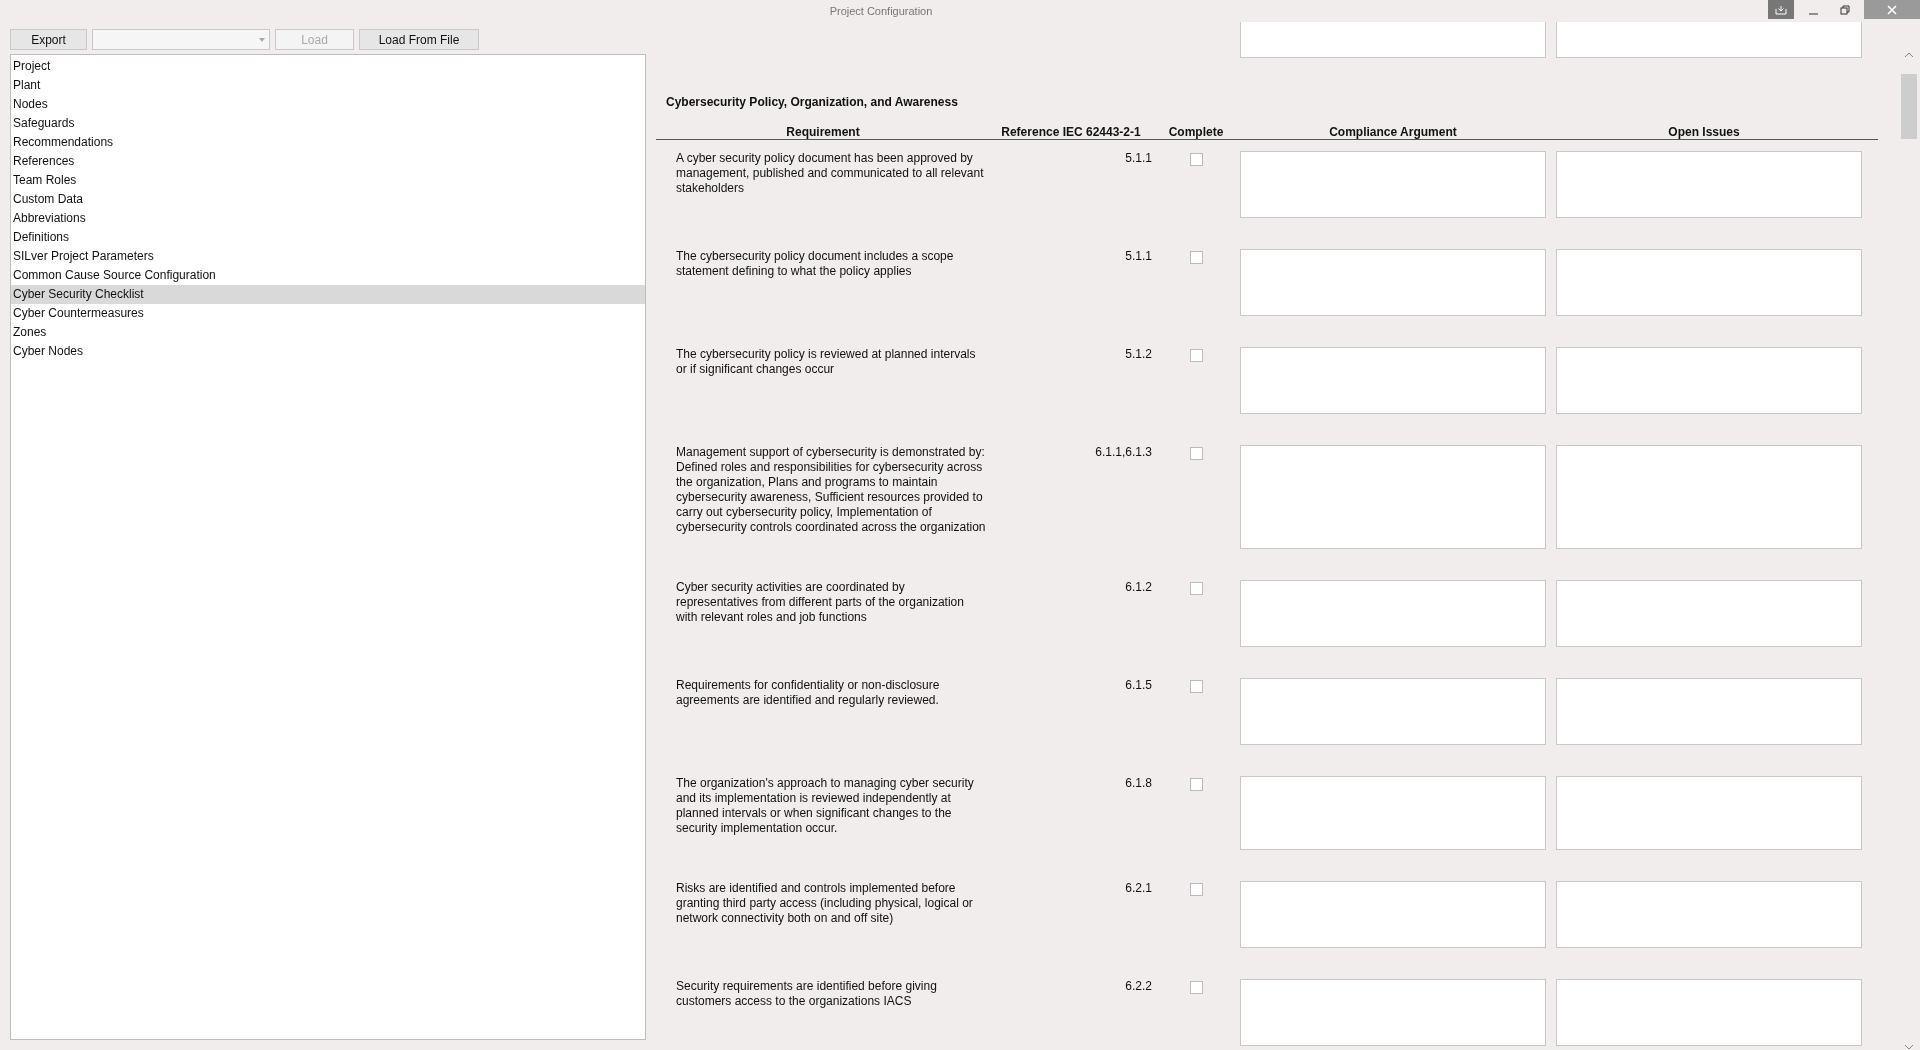  What do you see at coordinates (328, 275) in the screenshot?
I see `navigation-item: Common Cause Source Configuration` at bounding box center [328, 275].